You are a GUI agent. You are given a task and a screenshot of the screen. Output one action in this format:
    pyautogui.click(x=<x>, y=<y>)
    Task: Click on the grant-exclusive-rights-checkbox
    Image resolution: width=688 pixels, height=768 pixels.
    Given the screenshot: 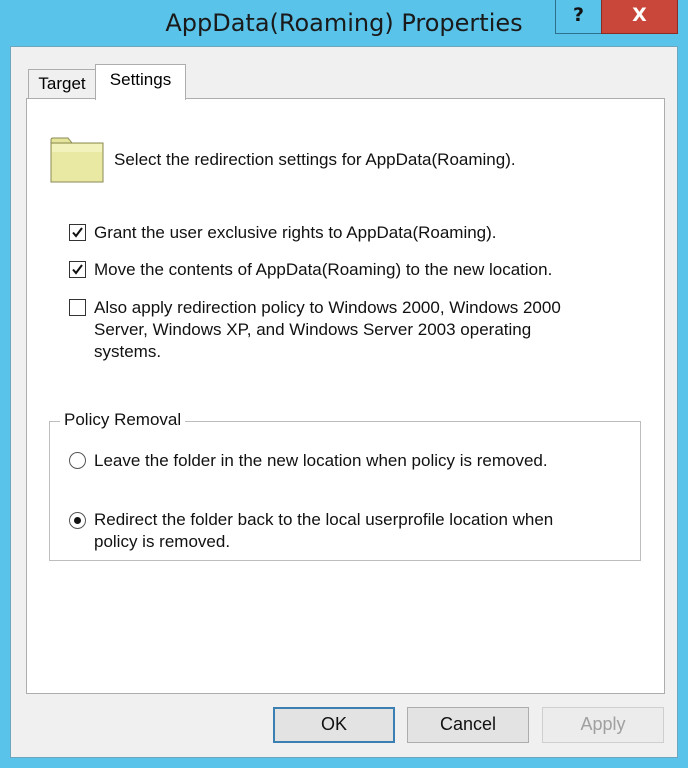 What is the action you would take?
    pyautogui.click(x=77, y=232)
    